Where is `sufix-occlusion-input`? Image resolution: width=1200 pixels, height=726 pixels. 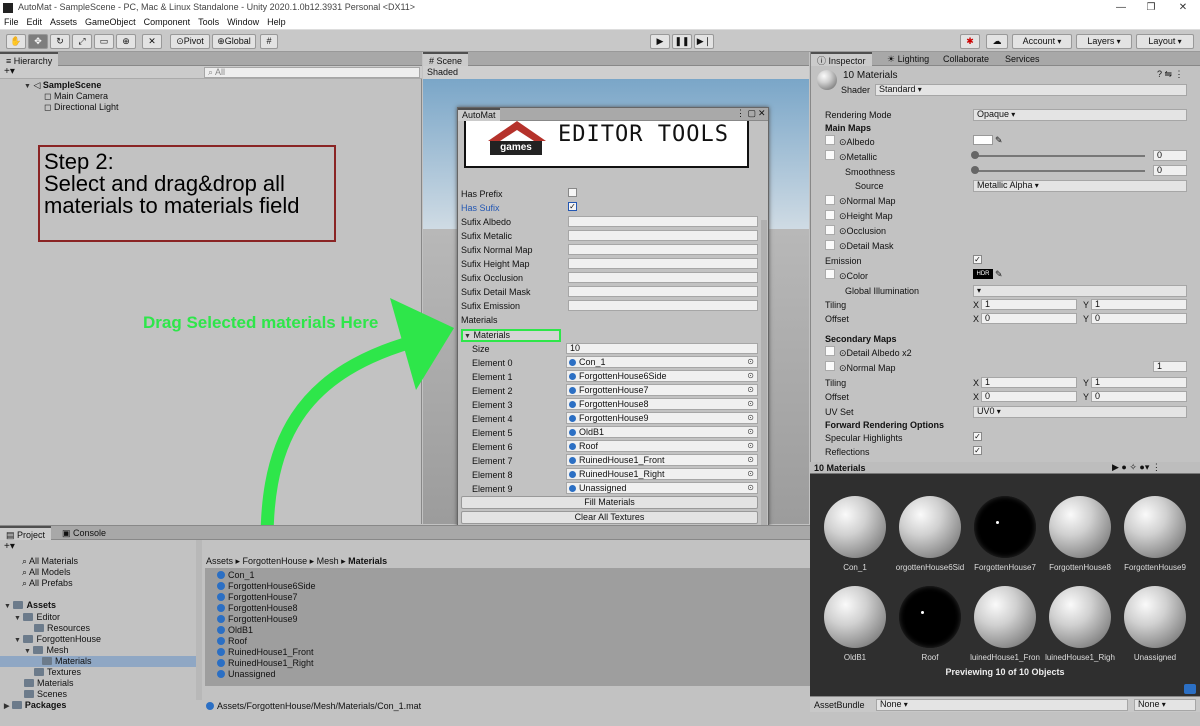 sufix-occlusion-input is located at coordinates (663, 277).